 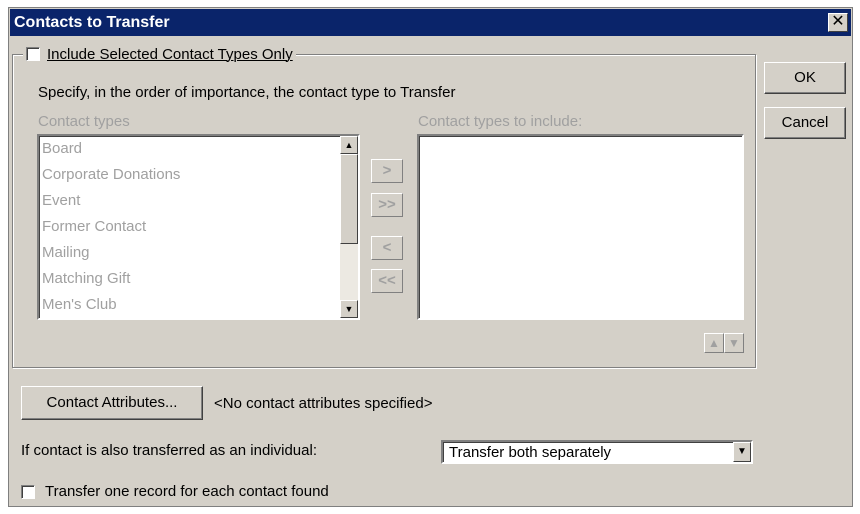 I want to click on cancel-label: Cancel, so click(x=805, y=122).